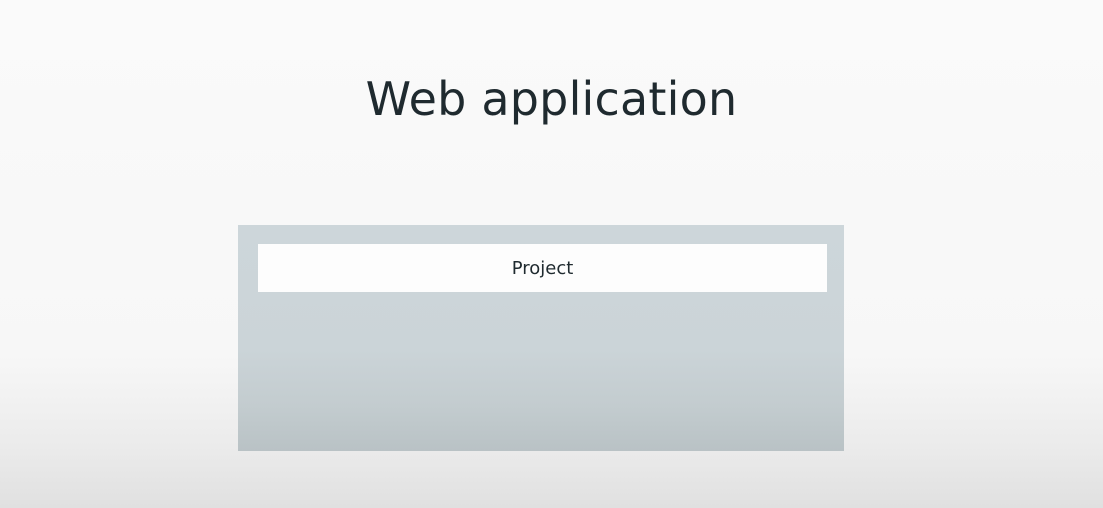 Image resolution: width=1103 pixels, height=508 pixels. What do you see at coordinates (551, 99) in the screenshot?
I see `slide-title: Web application` at bounding box center [551, 99].